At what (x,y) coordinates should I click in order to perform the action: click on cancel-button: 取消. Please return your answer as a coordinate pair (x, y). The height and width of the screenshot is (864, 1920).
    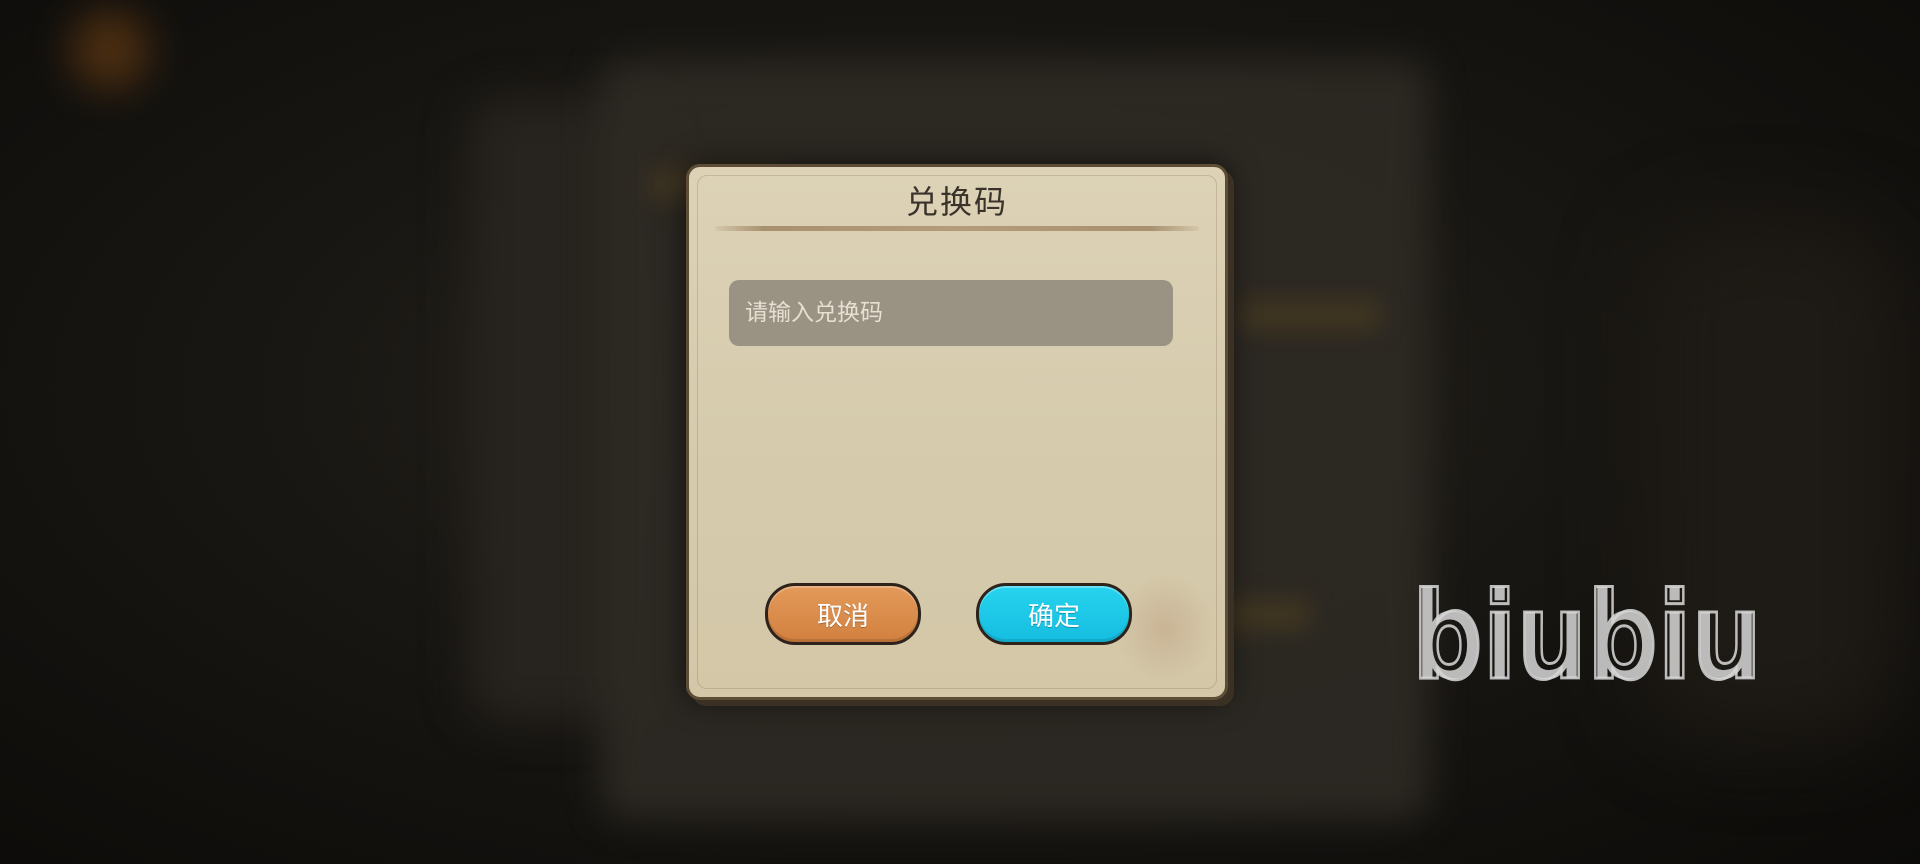
    Looking at the image, I should click on (843, 614).